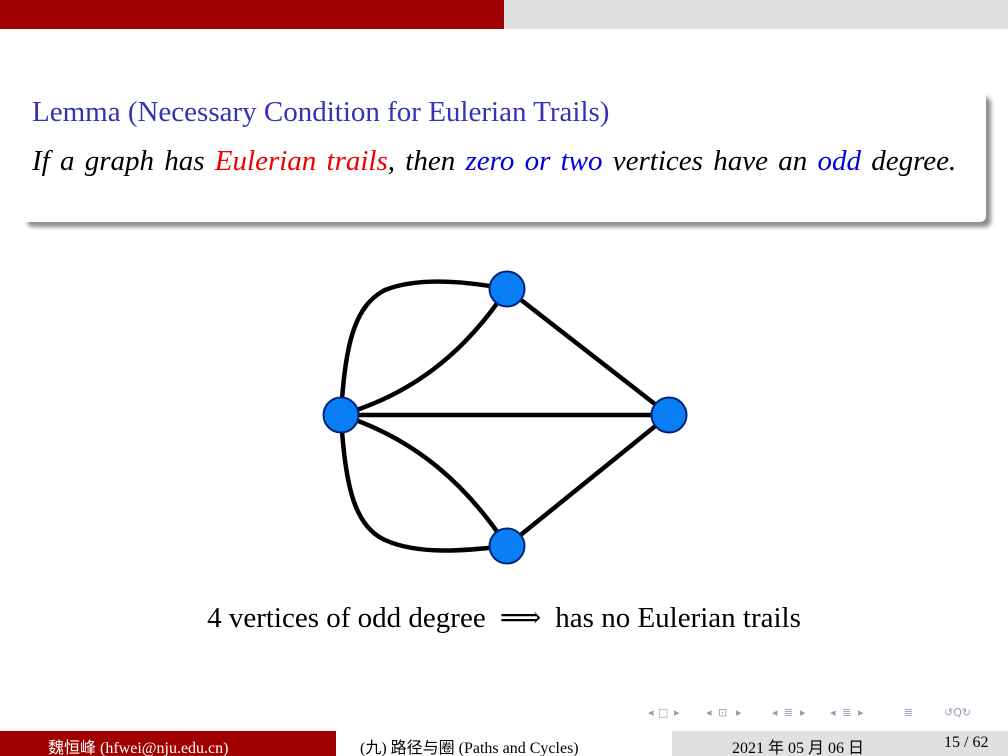  Describe the element at coordinates (588, 480) in the screenshot. I see `edge-bottom-right` at that location.